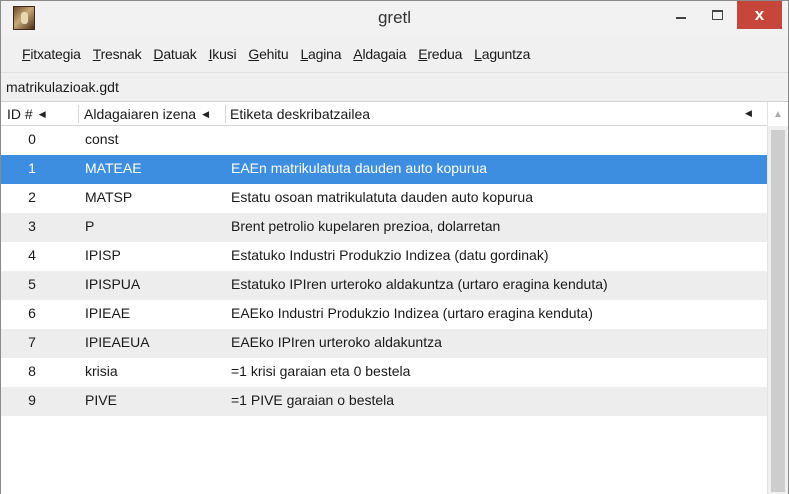 This screenshot has height=494, width=789. I want to click on variable-id: 8, so click(32, 371).